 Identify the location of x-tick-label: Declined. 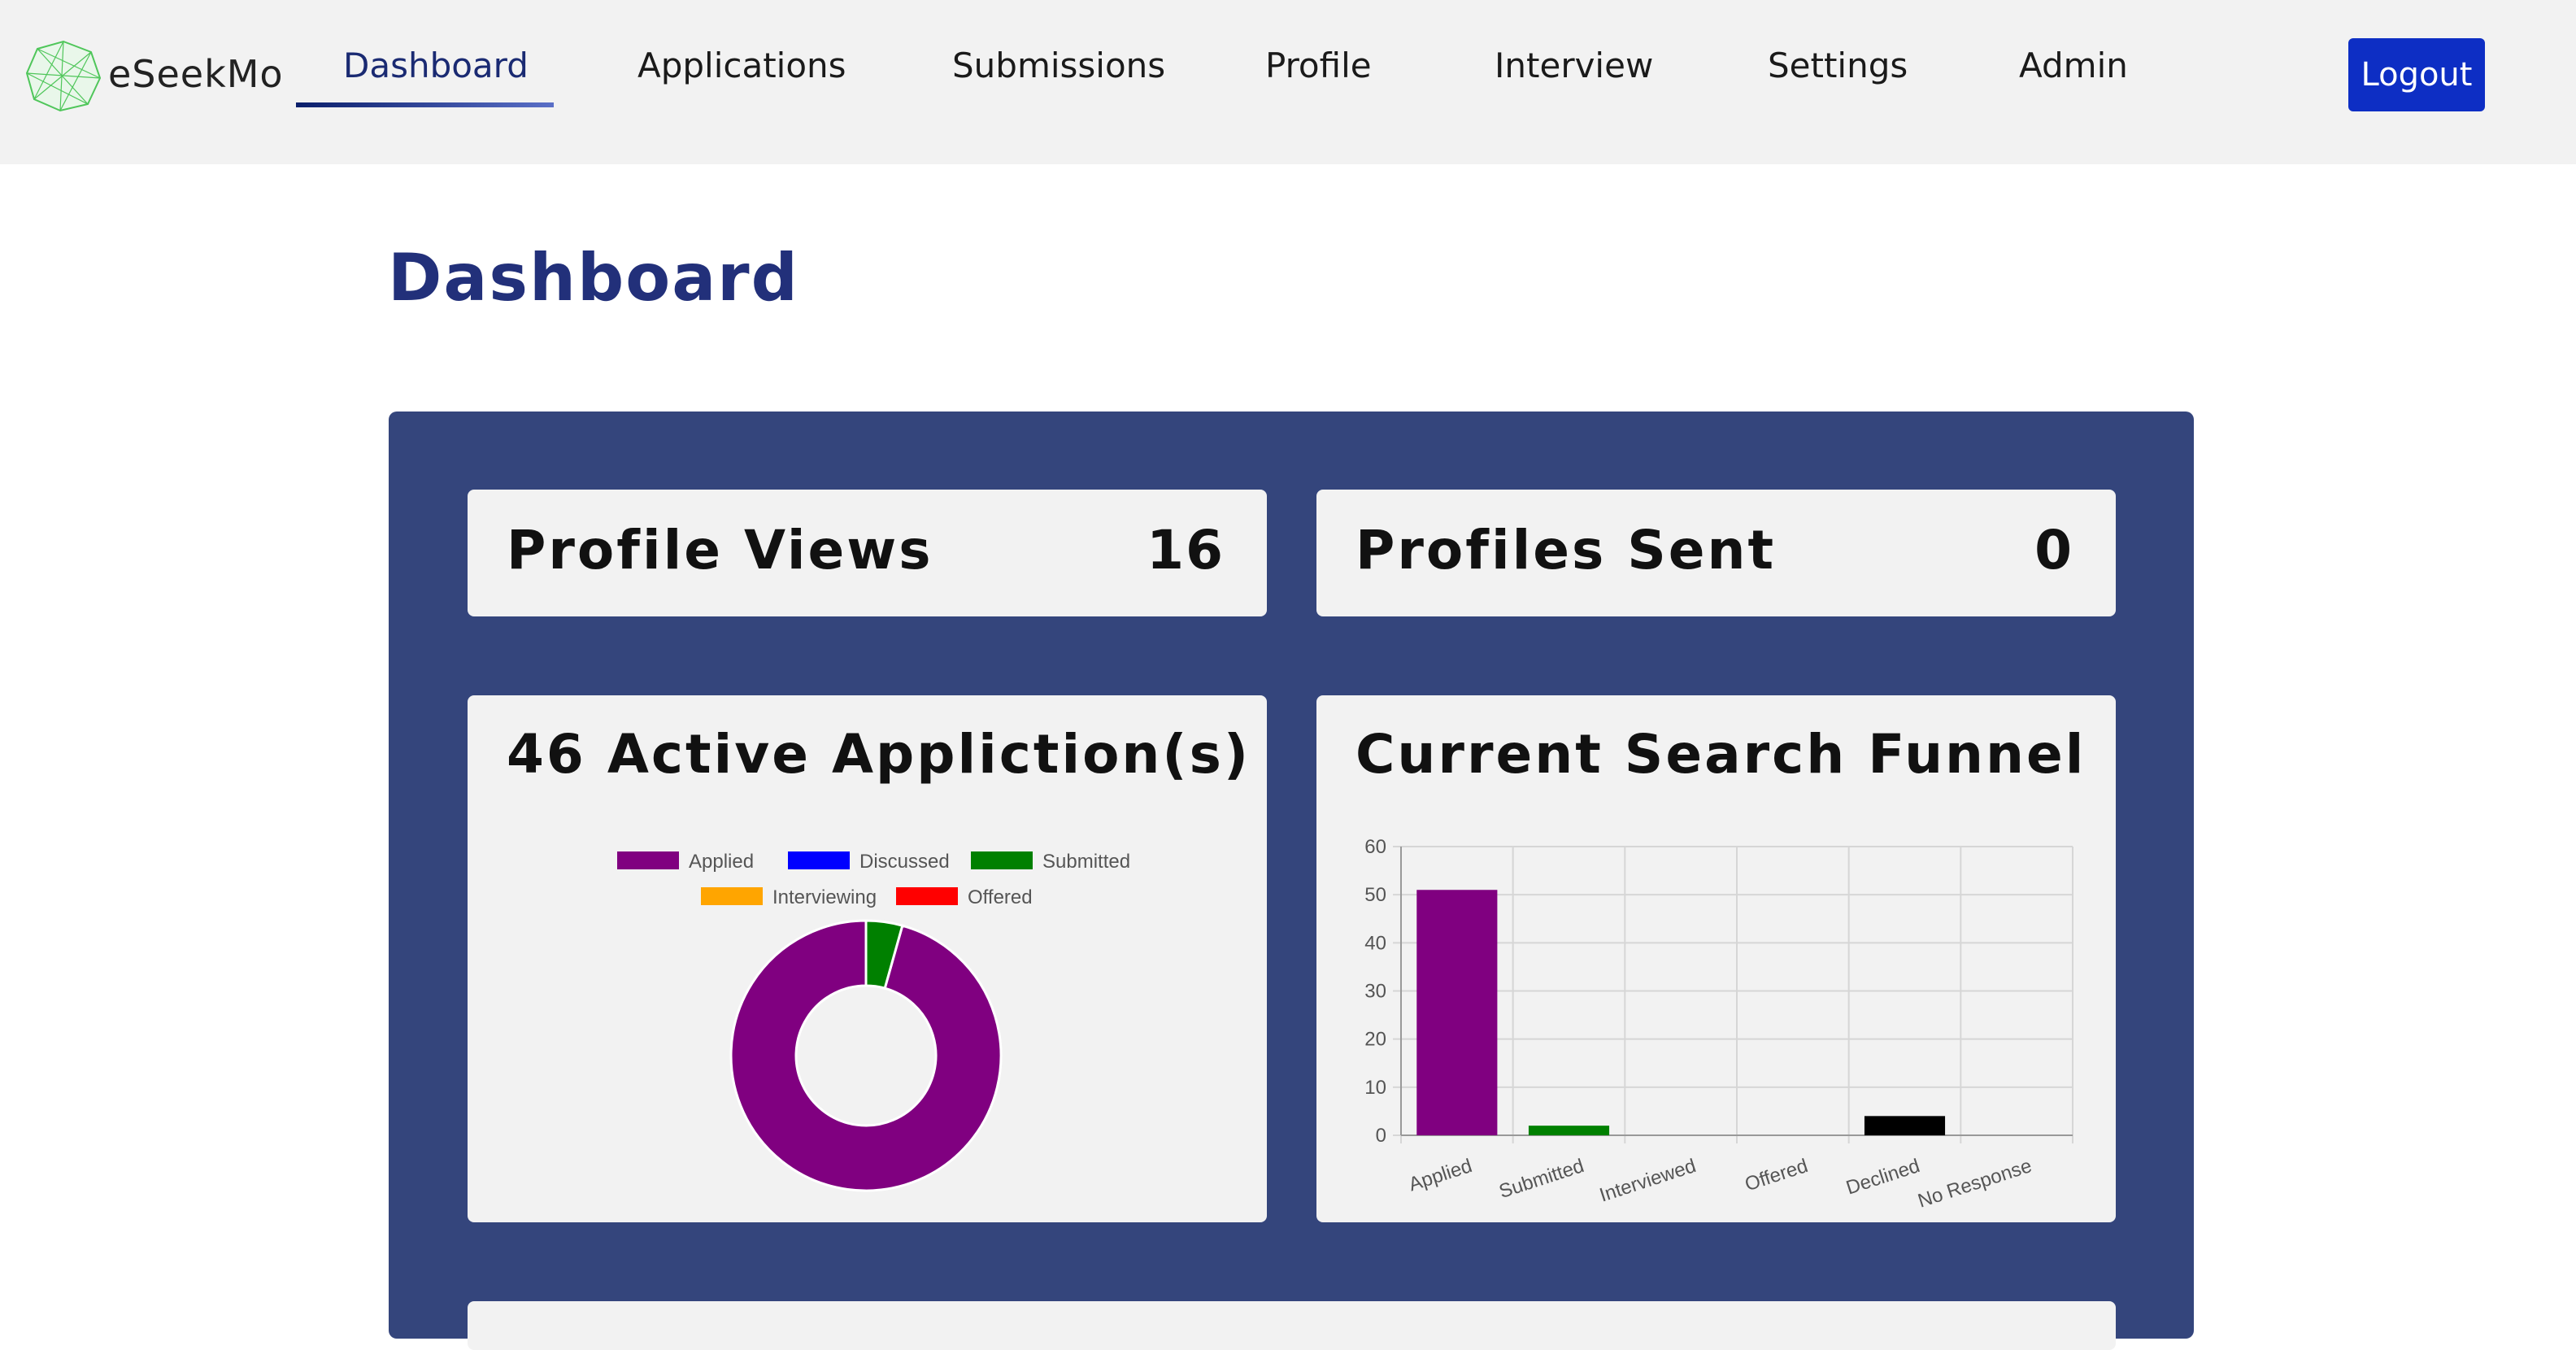
(1883, 1177).